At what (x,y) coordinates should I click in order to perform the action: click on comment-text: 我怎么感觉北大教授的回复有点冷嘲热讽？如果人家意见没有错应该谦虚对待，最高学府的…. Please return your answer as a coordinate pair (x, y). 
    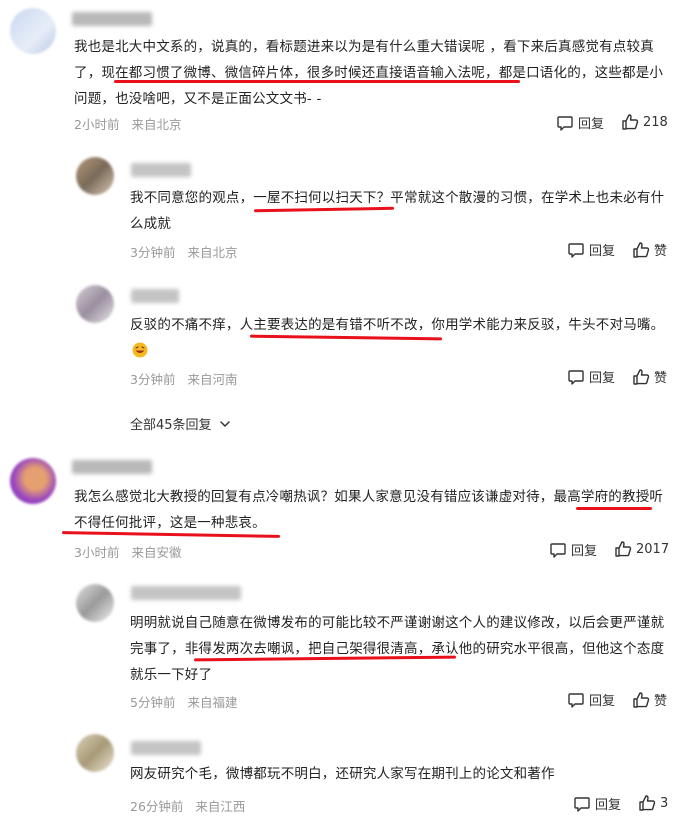
    Looking at the image, I should click on (369, 510).